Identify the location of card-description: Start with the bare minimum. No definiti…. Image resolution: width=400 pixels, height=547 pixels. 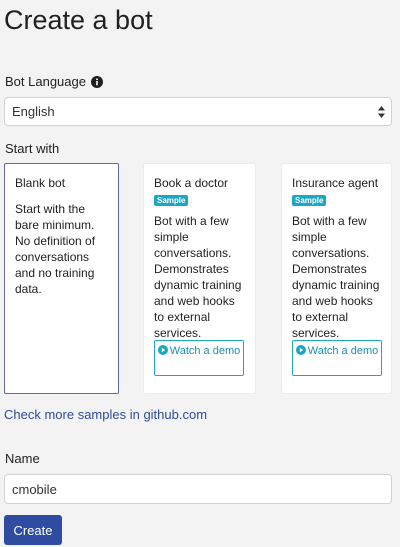
(55, 249).